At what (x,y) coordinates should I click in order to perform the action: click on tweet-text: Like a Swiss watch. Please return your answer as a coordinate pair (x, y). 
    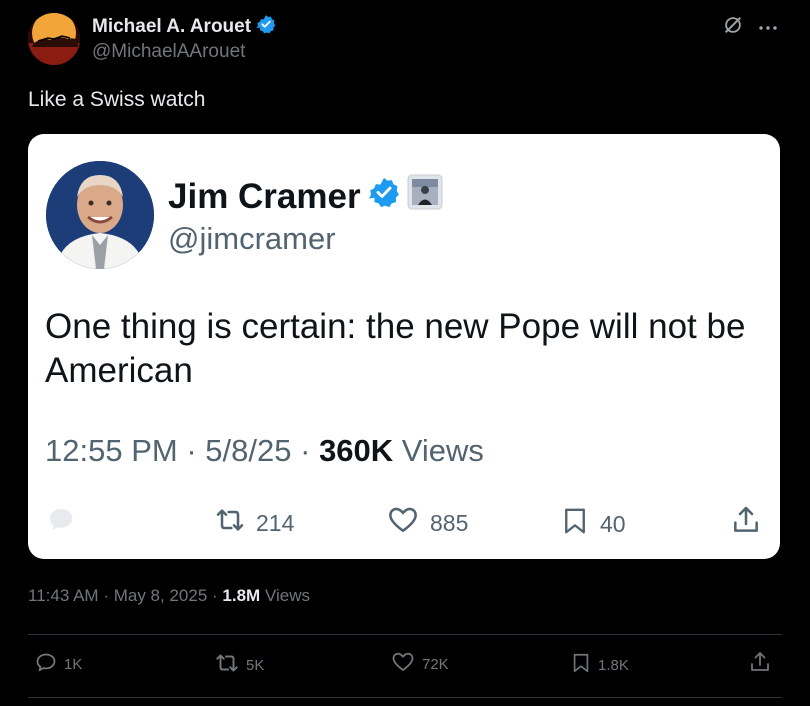
    Looking at the image, I should click on (117, 99).